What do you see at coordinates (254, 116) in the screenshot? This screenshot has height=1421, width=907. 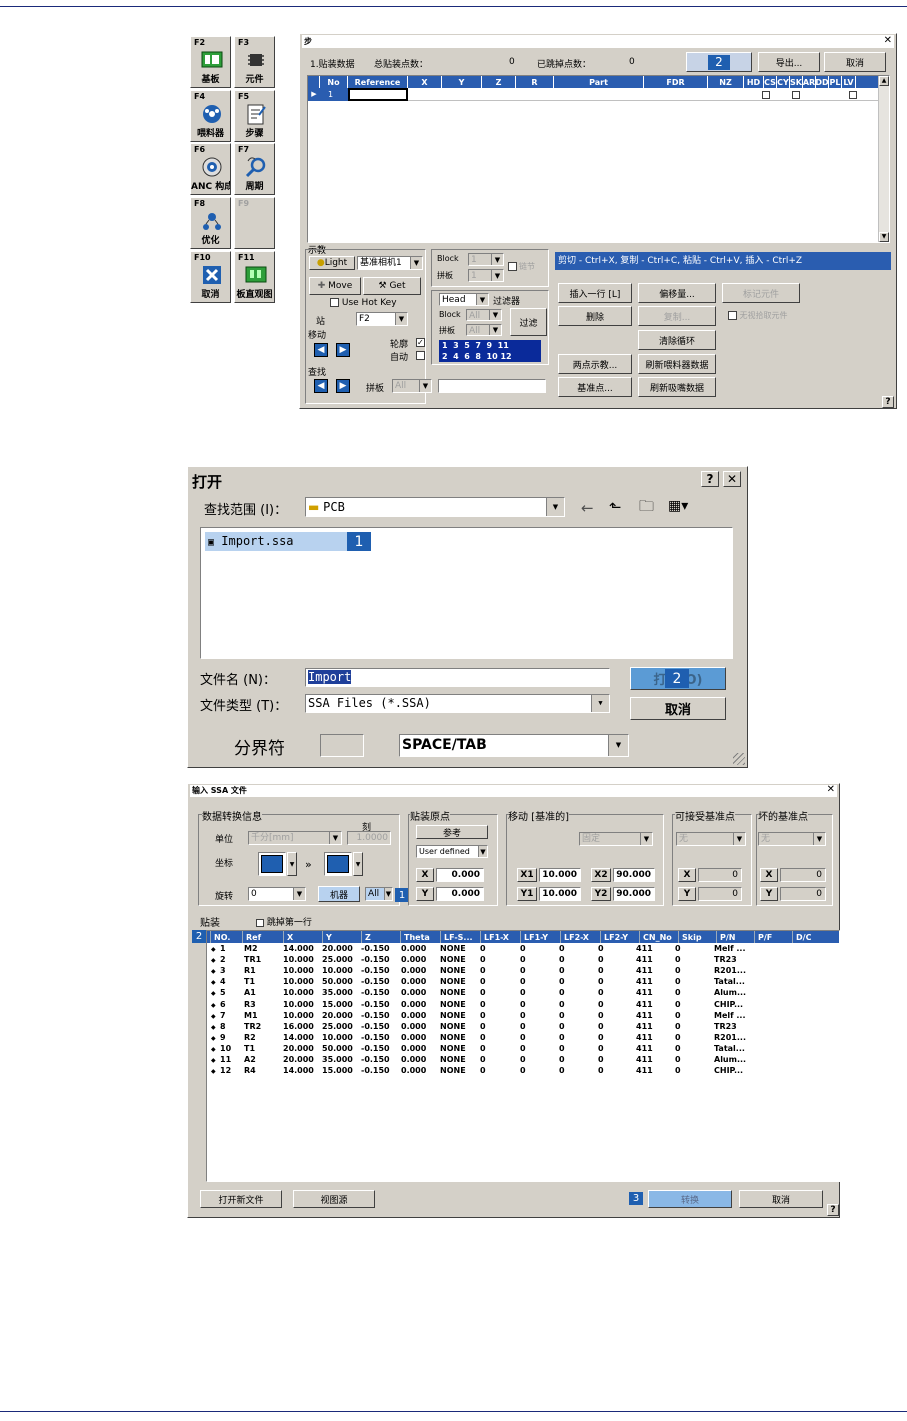 I see `fkey-f5: F5 步骤` at bounding box center [254, 116].